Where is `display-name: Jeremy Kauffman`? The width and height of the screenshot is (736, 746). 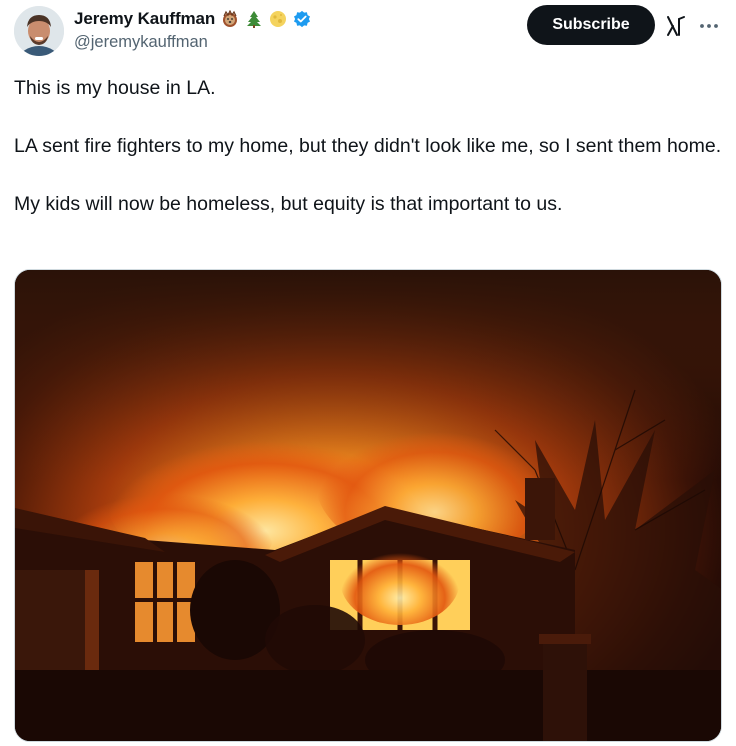 display-name: Jeremy Kauffman is located at coordinates (144, 19).